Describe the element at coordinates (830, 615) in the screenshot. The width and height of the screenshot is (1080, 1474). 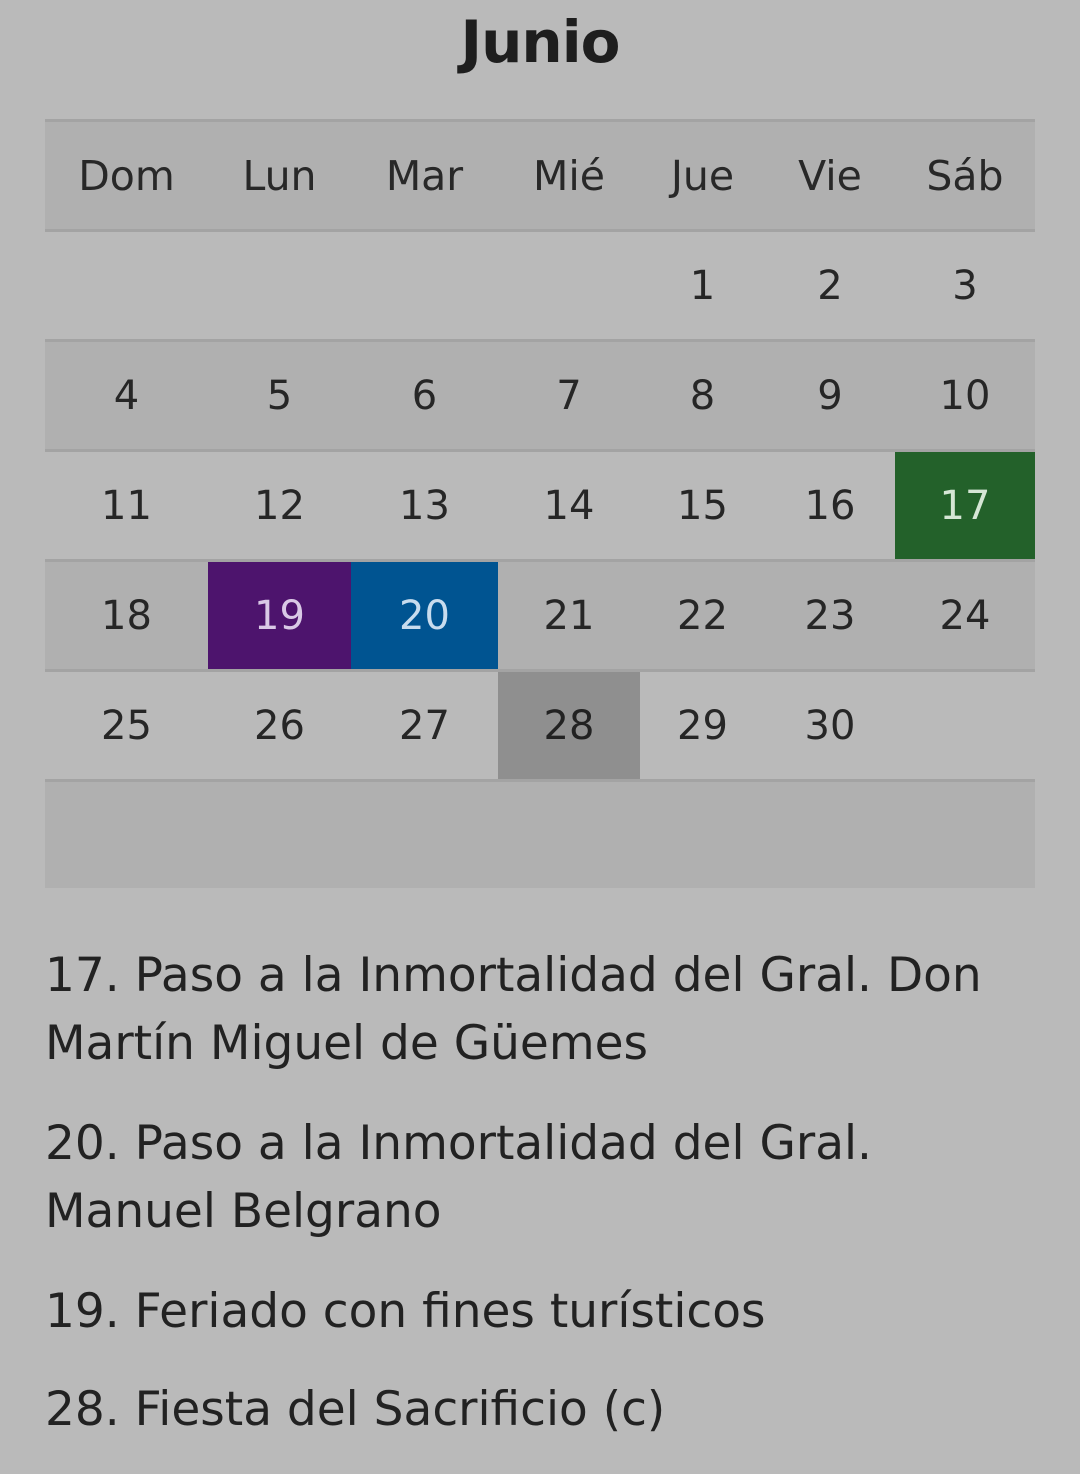
I see `day-cell: 23` at that location.